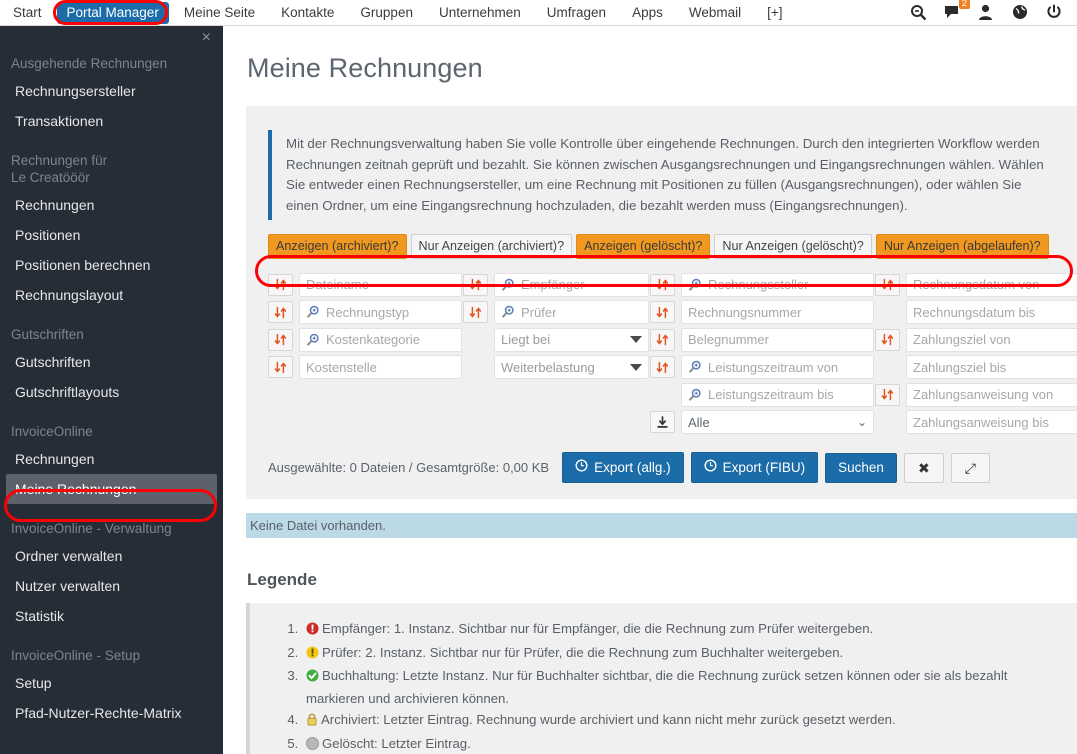 This screenshot has height=754, width=1077. I want to click on nav-item-meine-seite: Meine Seite, so click(219, 13).